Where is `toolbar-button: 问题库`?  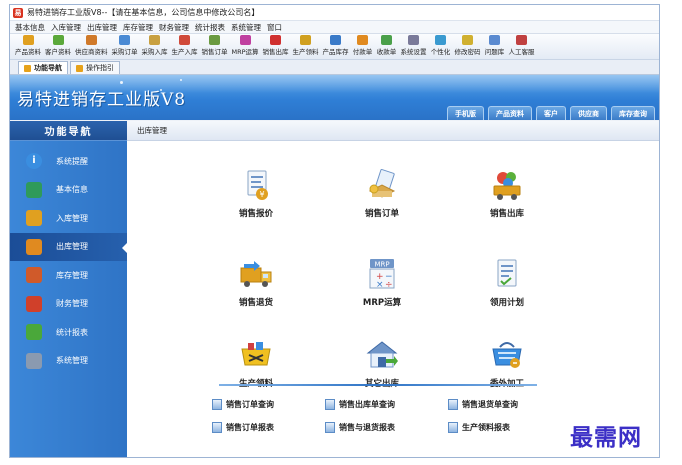 toolbar-button: 问题库 is located at coordinates (495, 45).